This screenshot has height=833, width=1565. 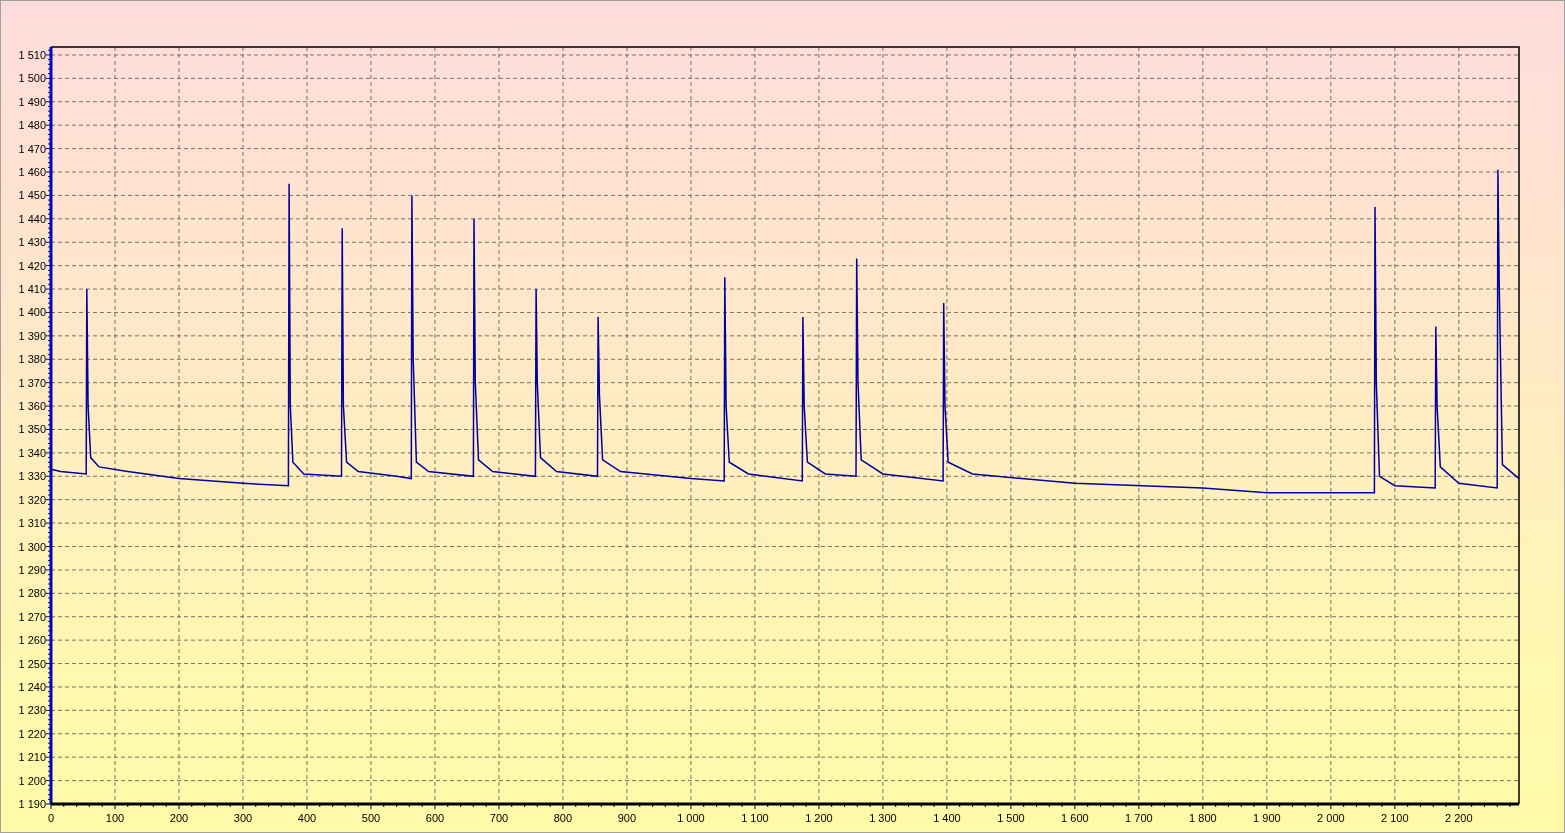 I want to click on y-tick-label: 1 460, so click(x=32, y=172).